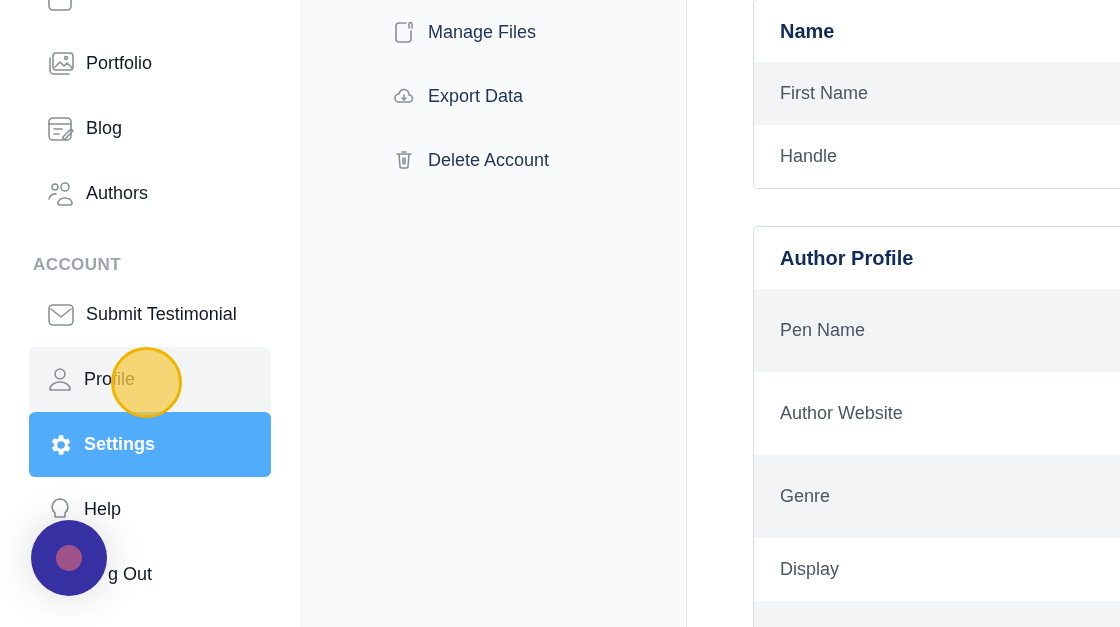 The width and height of the screenshot is (1120, 627). Describe the element at coordinates (61, 314) in the screenshot. I see `envelope-icon` at that location.